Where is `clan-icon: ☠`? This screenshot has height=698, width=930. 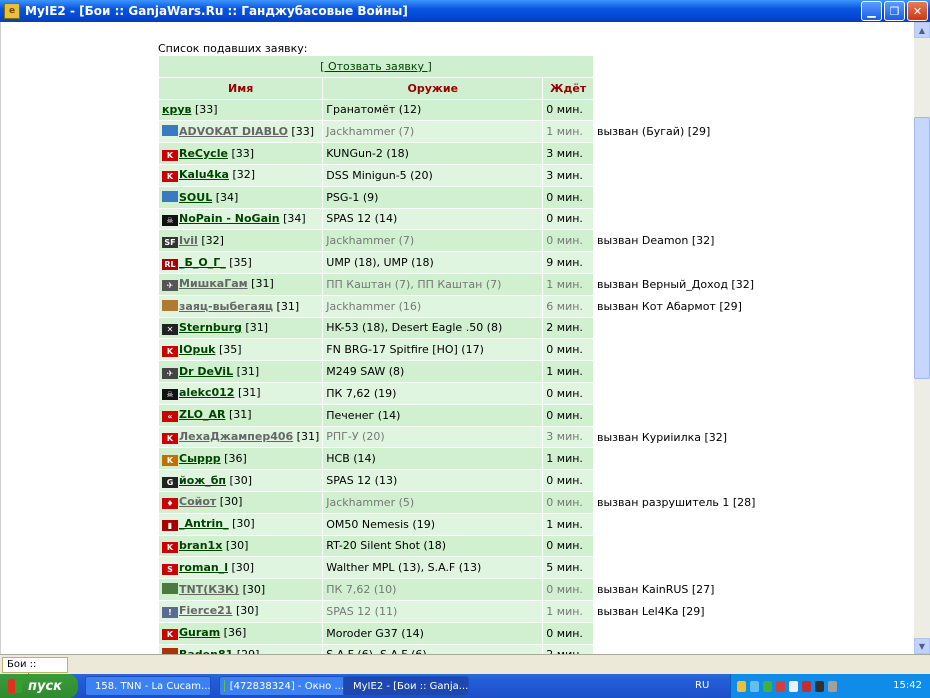 clan-icon: ☠ is located at coordinates (170, 395).